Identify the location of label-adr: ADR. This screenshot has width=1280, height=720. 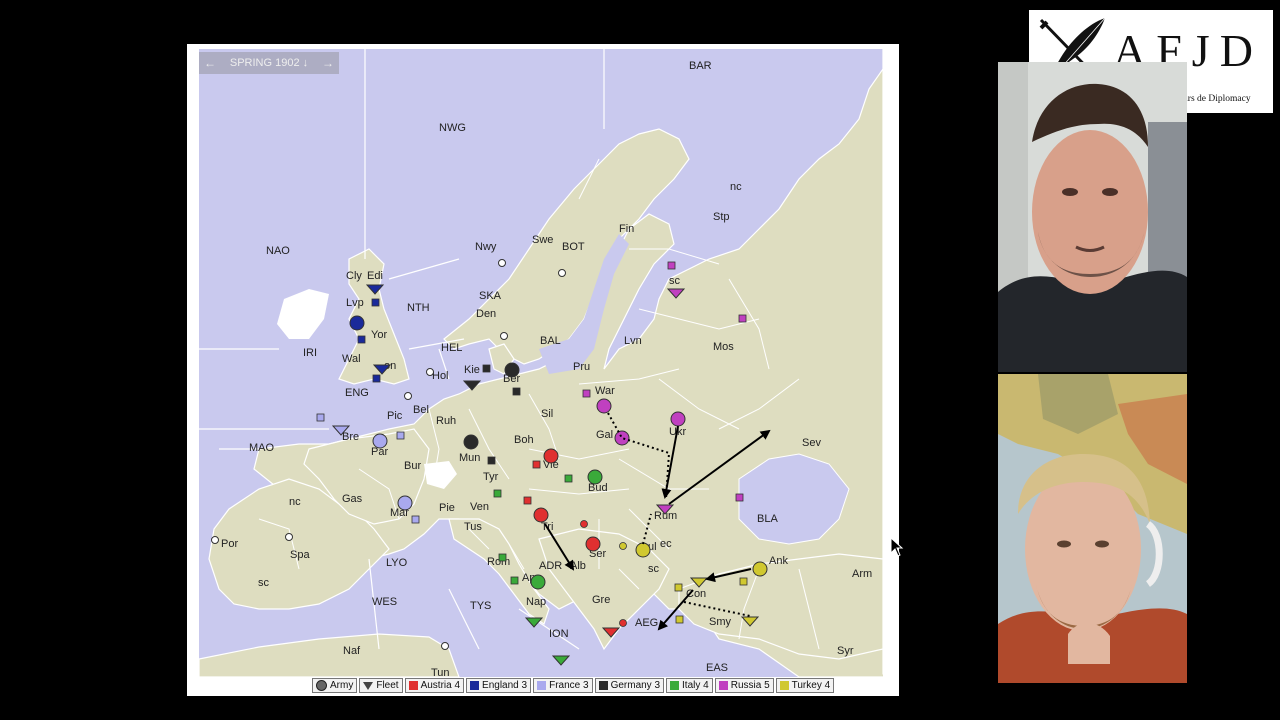
(550, 566).